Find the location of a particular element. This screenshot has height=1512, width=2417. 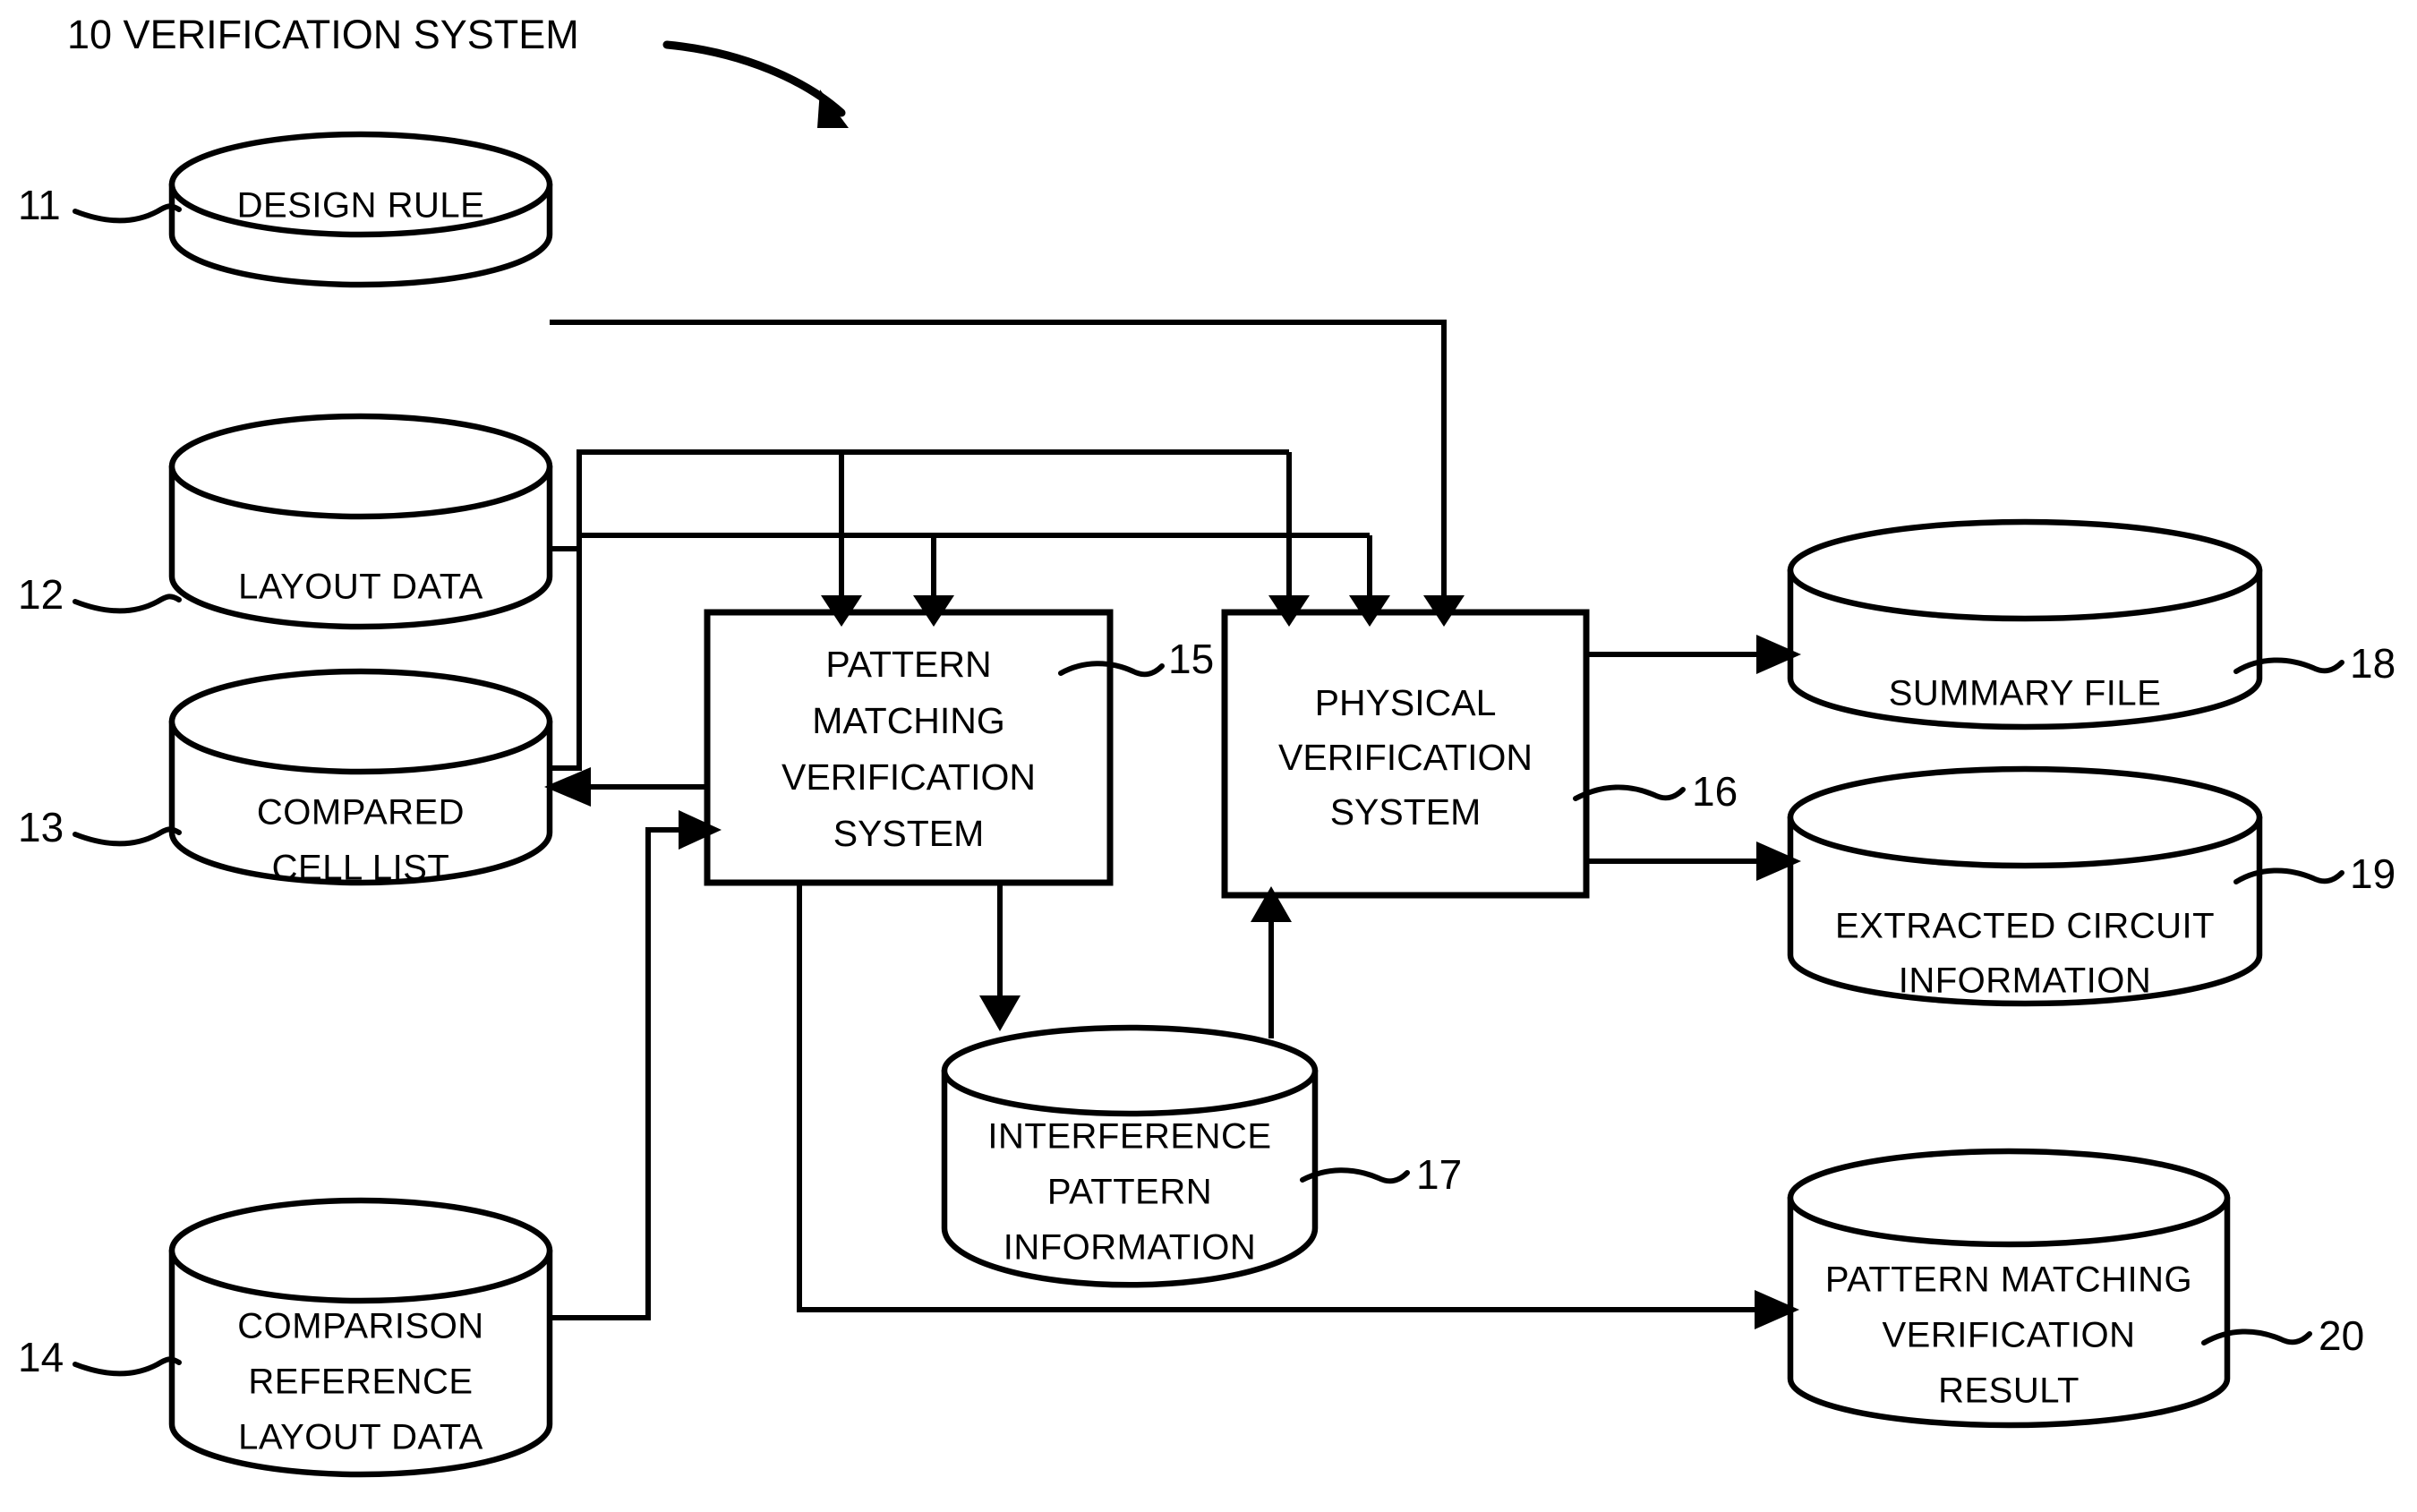

node-summary-file: SUMMARY FILE is located at coordinates (2025, 624).